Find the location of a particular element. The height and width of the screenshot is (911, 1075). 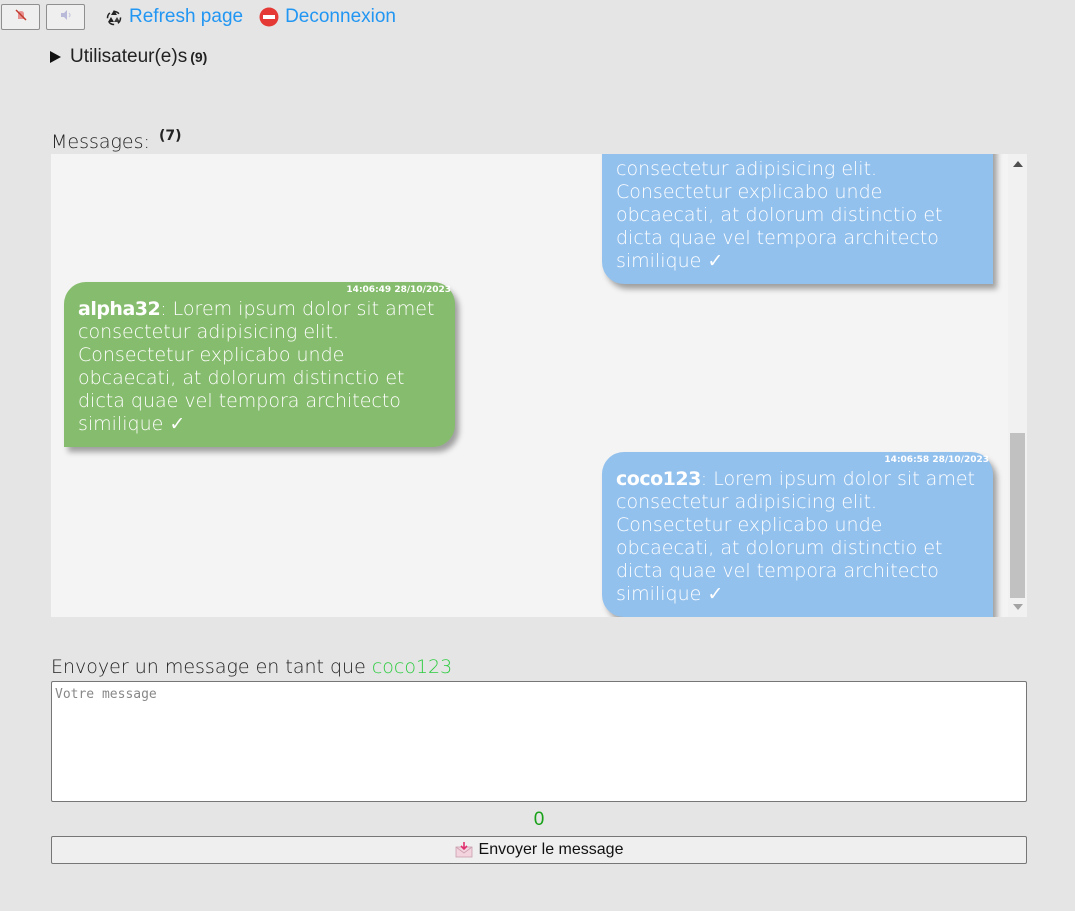

compose-heading: Envoyer un message en tant que coco123 is located at coordinates (251, 667).